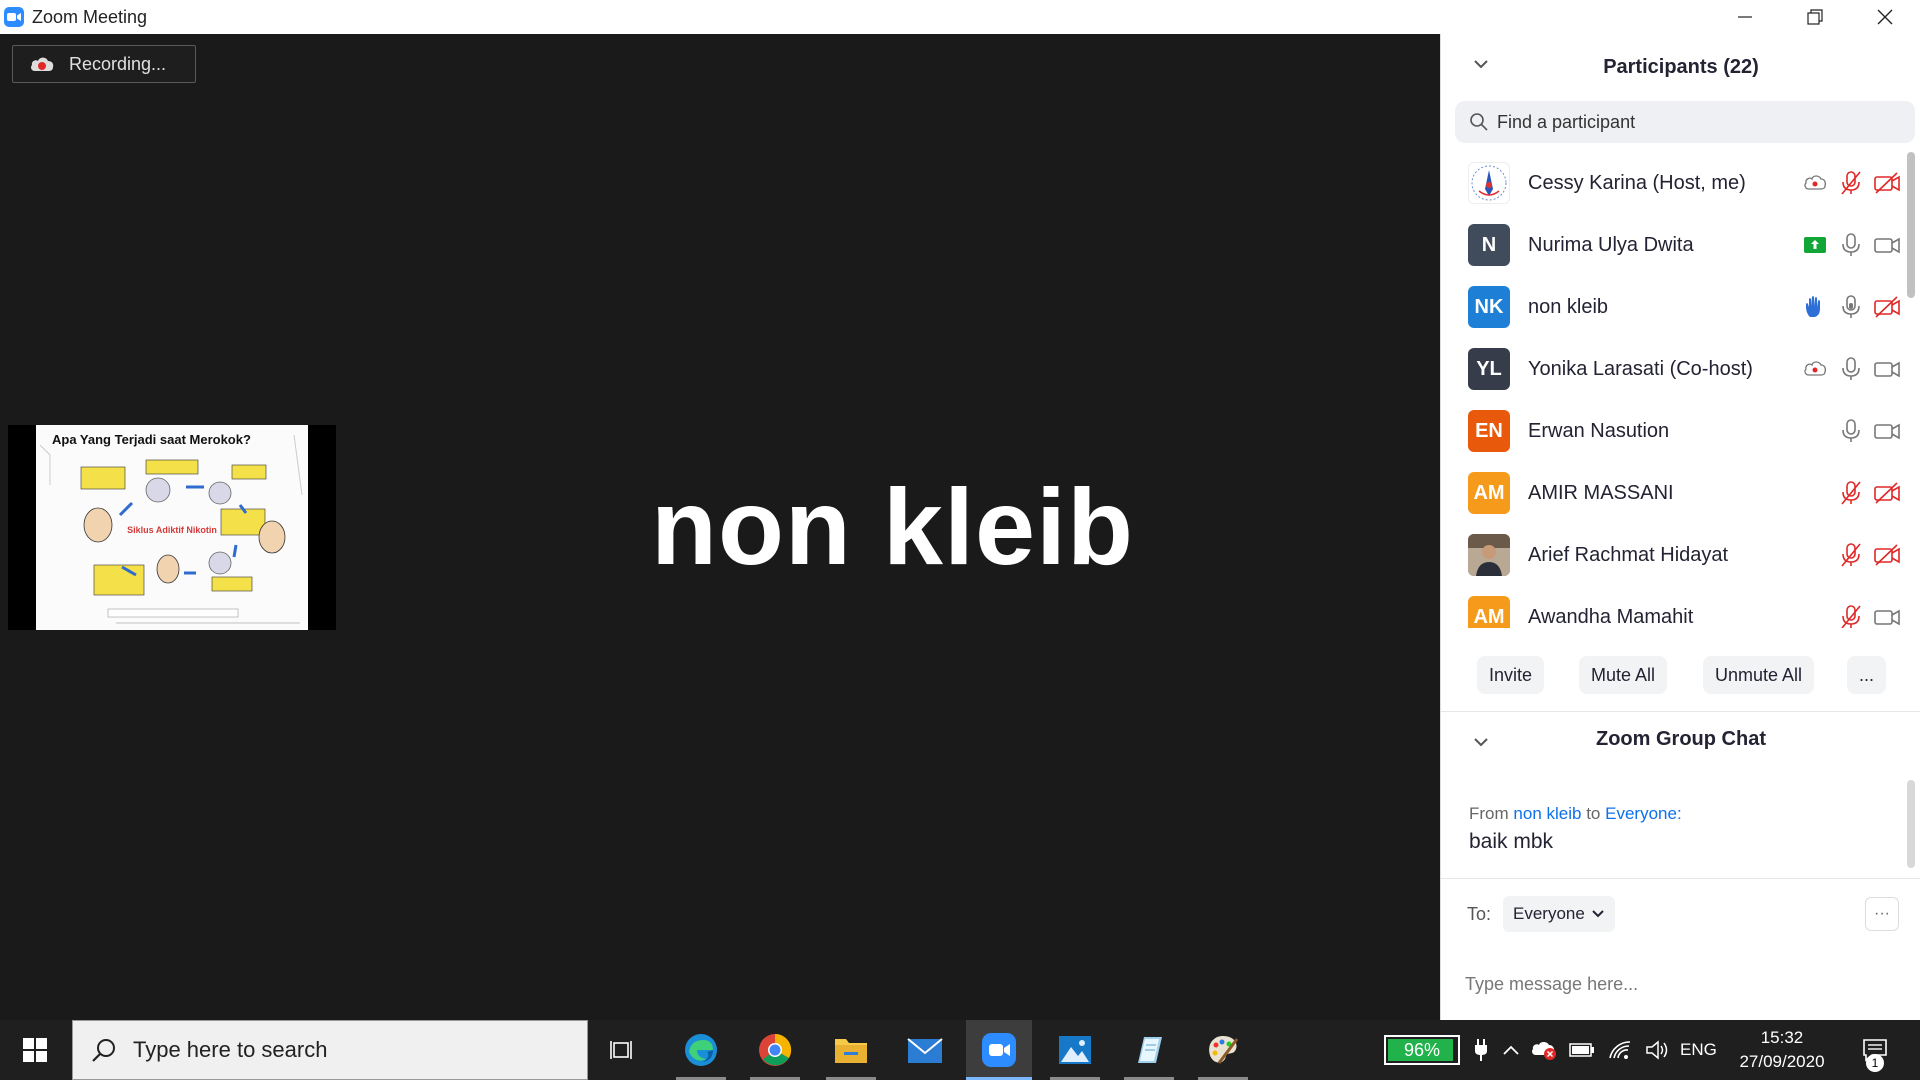  Describe the element at coordinates (1628, 554) in the screenshot. I see `participant-name: Arief Rachmat Hidayat` at that location.